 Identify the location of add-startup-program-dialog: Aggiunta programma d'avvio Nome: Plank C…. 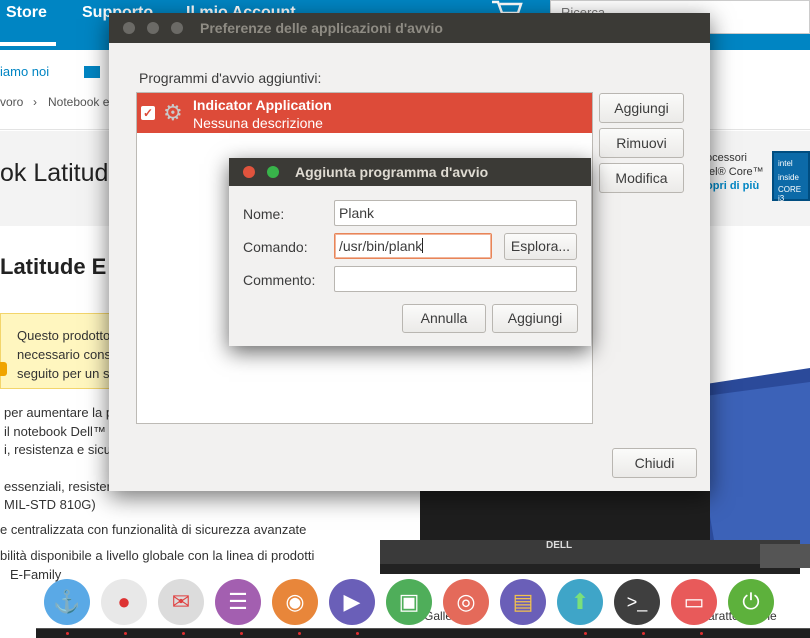
(410, 252).